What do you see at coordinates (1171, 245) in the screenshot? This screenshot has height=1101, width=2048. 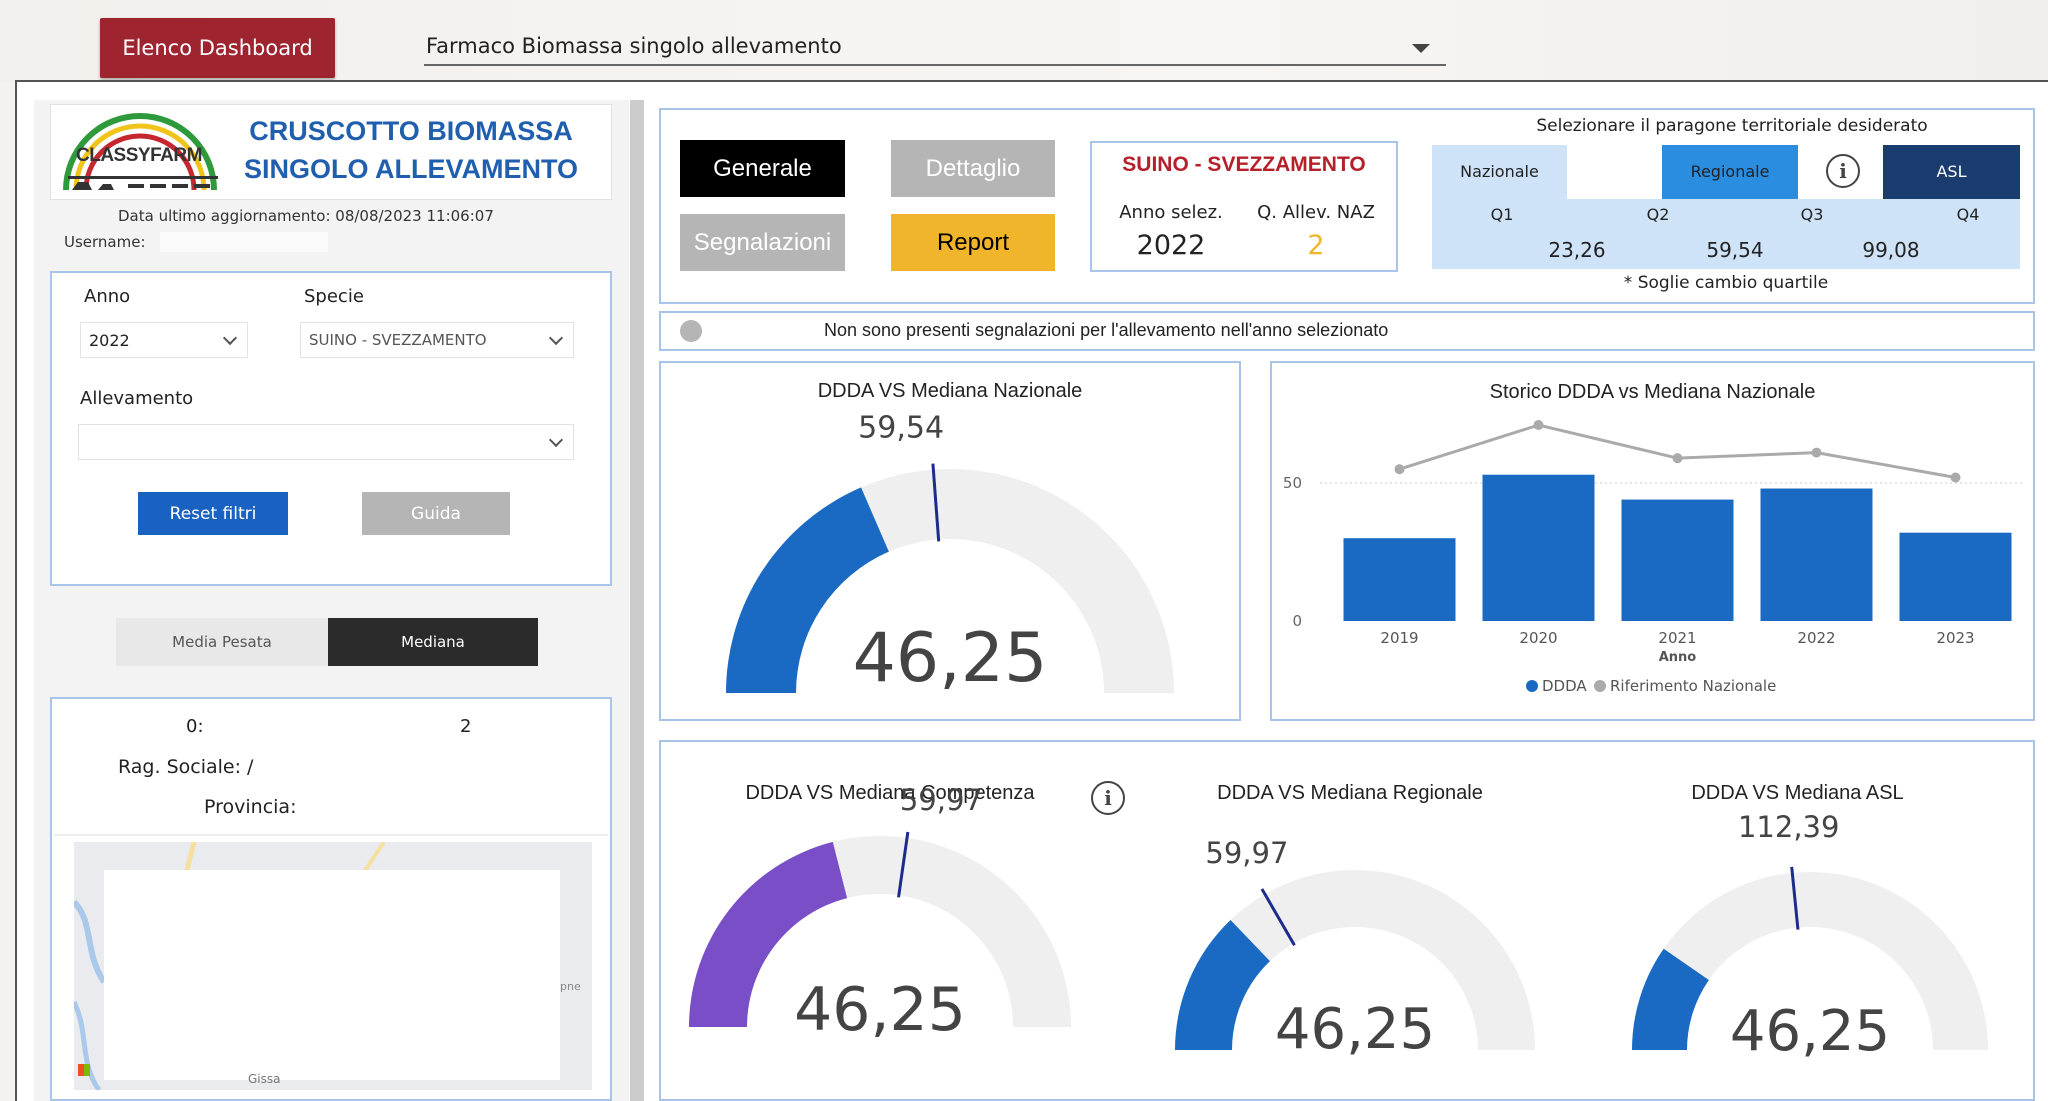 I see `anno-selez-value: 2022` at bounding box center [1171, 245].